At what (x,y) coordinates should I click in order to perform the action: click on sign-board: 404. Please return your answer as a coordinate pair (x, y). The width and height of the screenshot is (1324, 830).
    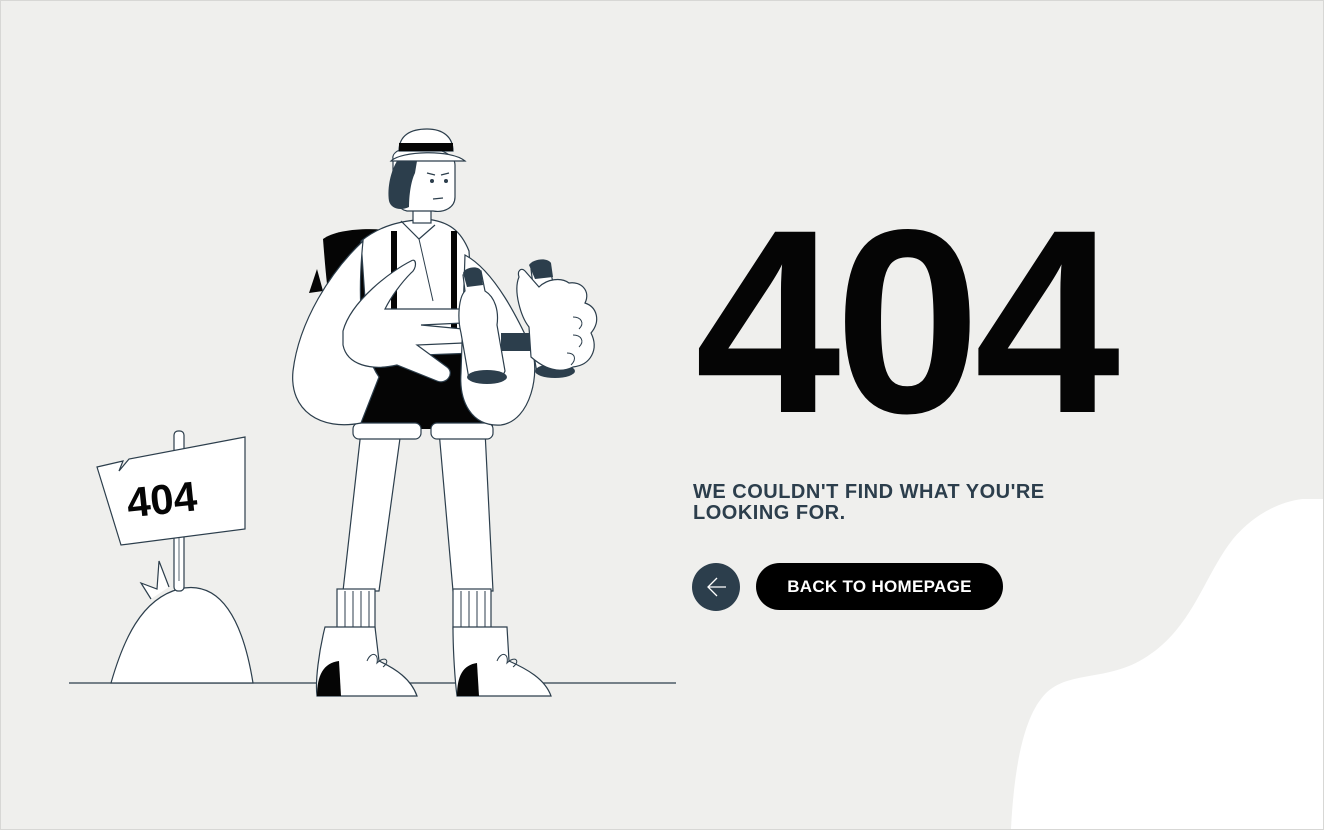
    Looking at the image, I should click on (171, 491).